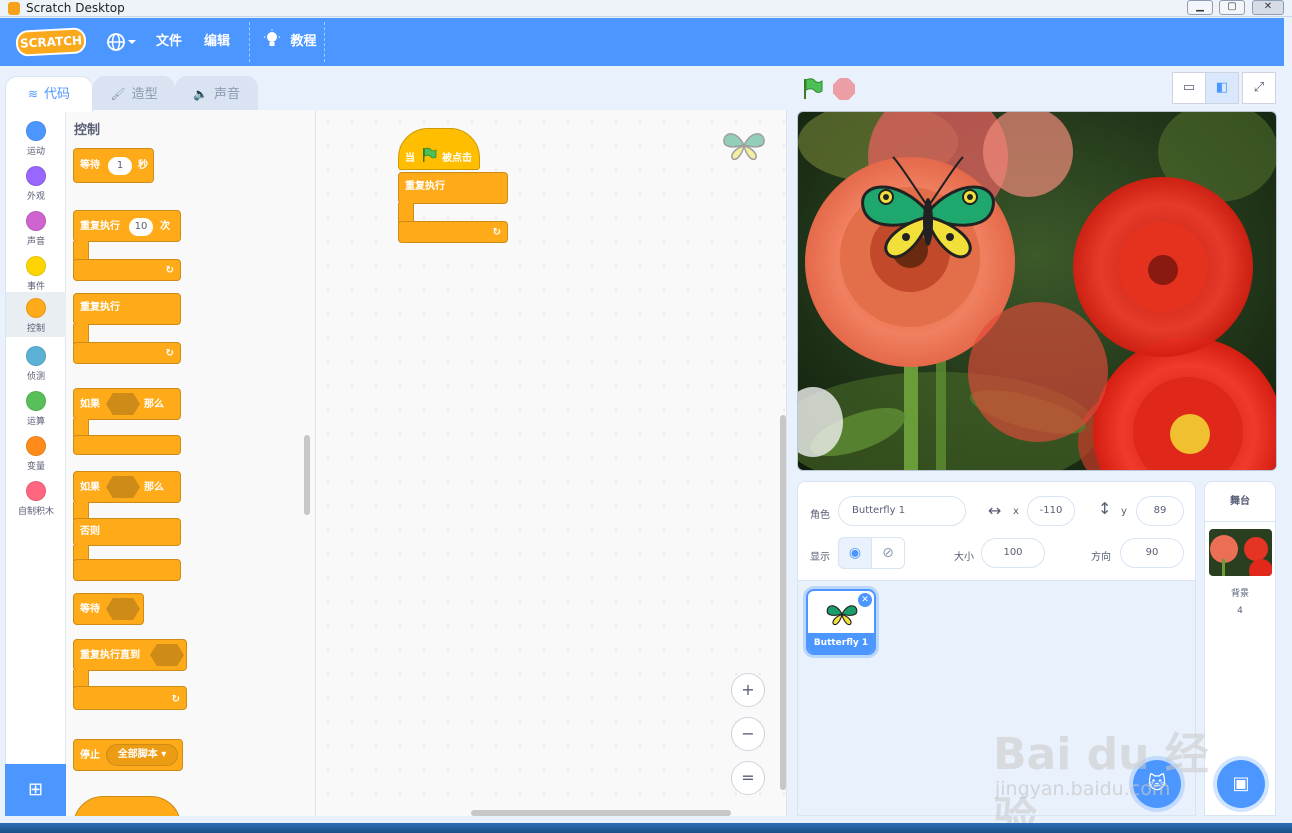  Describe the element at coordinates (90, 531) in the screenshot. I see `block-else-label: 否则` at that location.